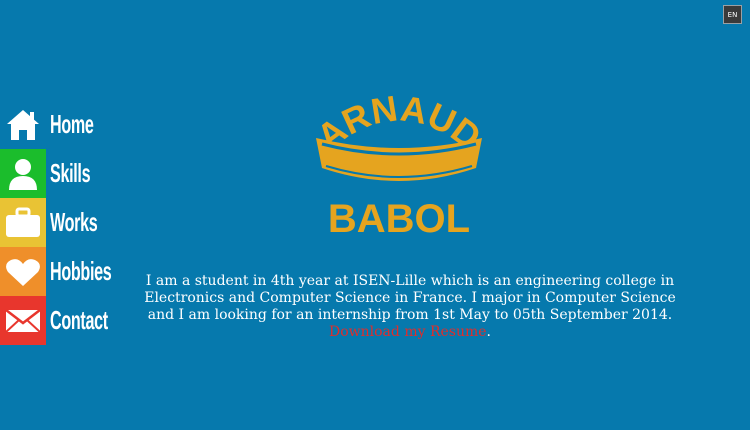 This screenshot has width=750, height=430. I want to click on intro-trailing-period: ., so click(488, 332).